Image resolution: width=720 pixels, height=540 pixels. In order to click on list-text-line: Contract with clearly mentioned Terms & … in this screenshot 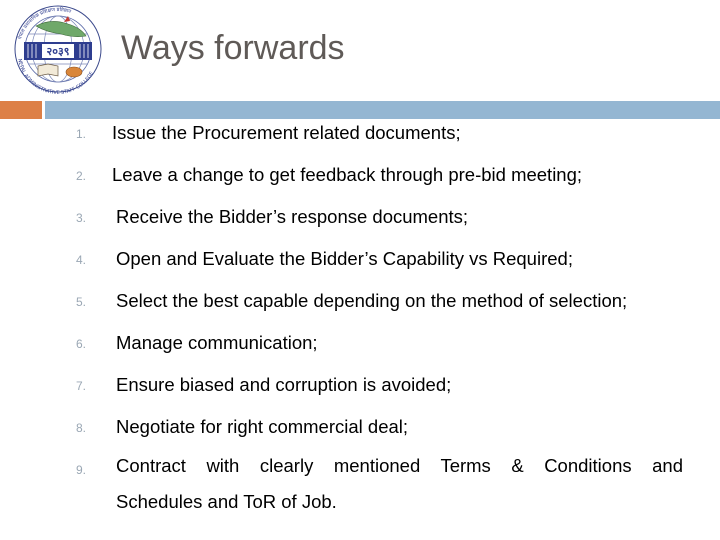, I will do `click(399, 465)`.